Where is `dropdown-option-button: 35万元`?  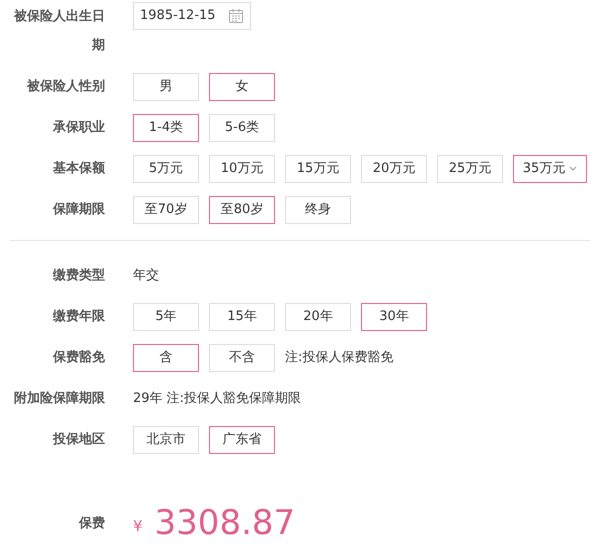
dropdown-option-button: 35万元 is located at coordinates (550, 168).